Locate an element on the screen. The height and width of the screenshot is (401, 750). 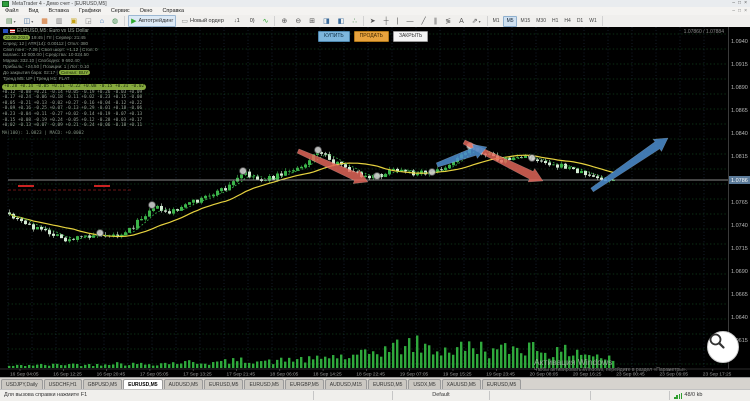
buy-button: КУПИТЬ is located at coordinates (334, 36).